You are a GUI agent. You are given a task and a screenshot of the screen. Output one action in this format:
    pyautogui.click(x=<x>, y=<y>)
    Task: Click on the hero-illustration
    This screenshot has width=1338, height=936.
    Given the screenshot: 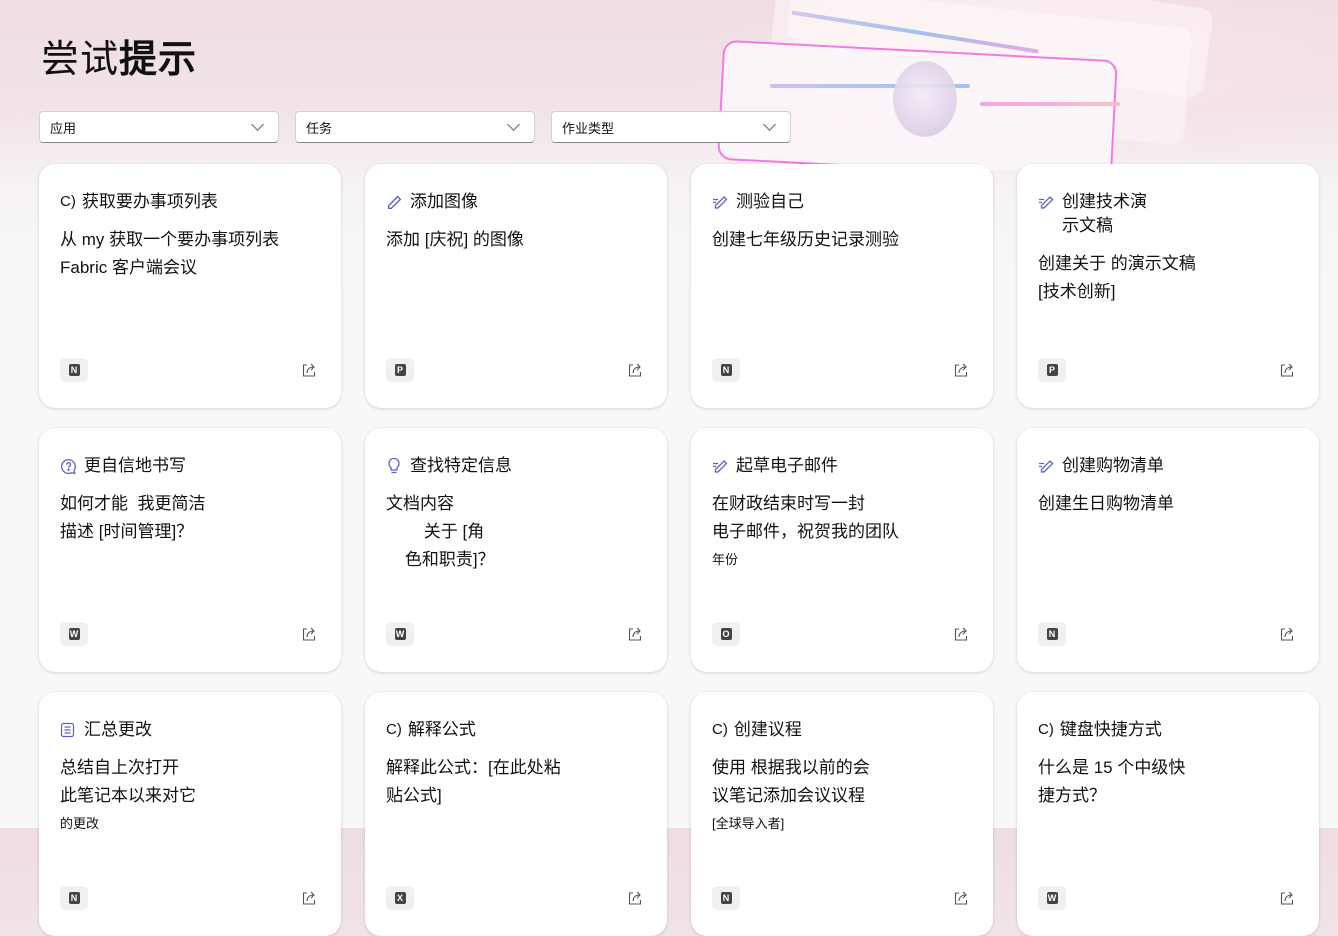 What is the action you would take?
    pyautogui.click(x=1004, y=85)
    